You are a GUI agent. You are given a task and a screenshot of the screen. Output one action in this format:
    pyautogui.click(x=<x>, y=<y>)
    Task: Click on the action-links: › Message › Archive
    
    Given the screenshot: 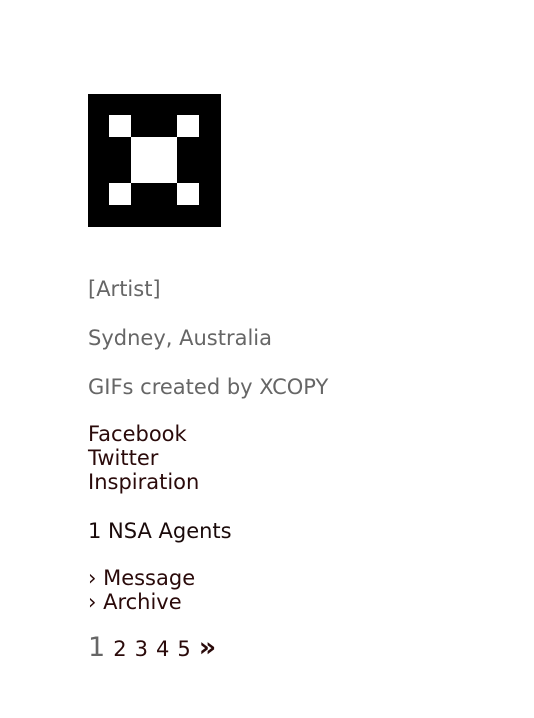 What is the action you would take?
    pyautogui.click(x=141, y=590)
    